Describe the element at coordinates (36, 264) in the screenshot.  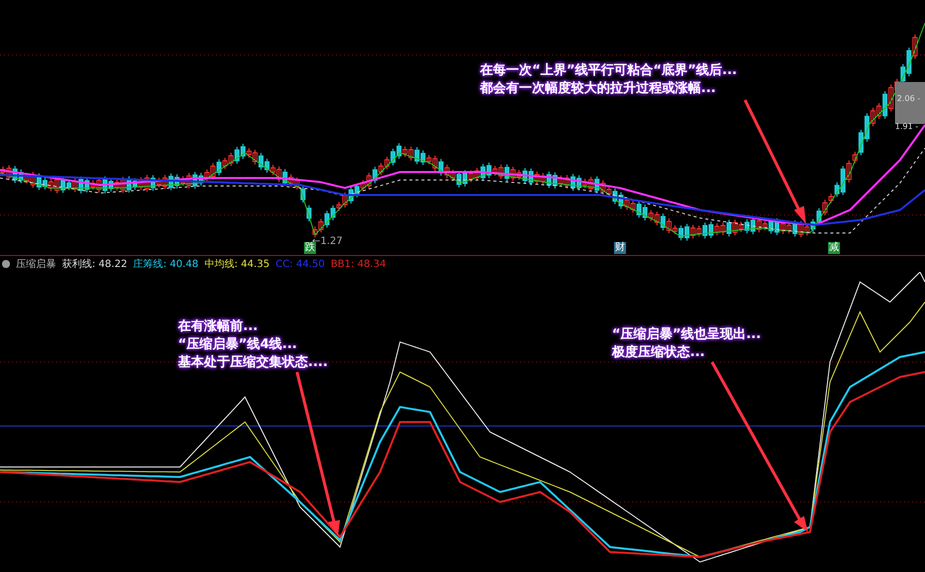
I see `indicator-name: 压缩启暴` at that location.